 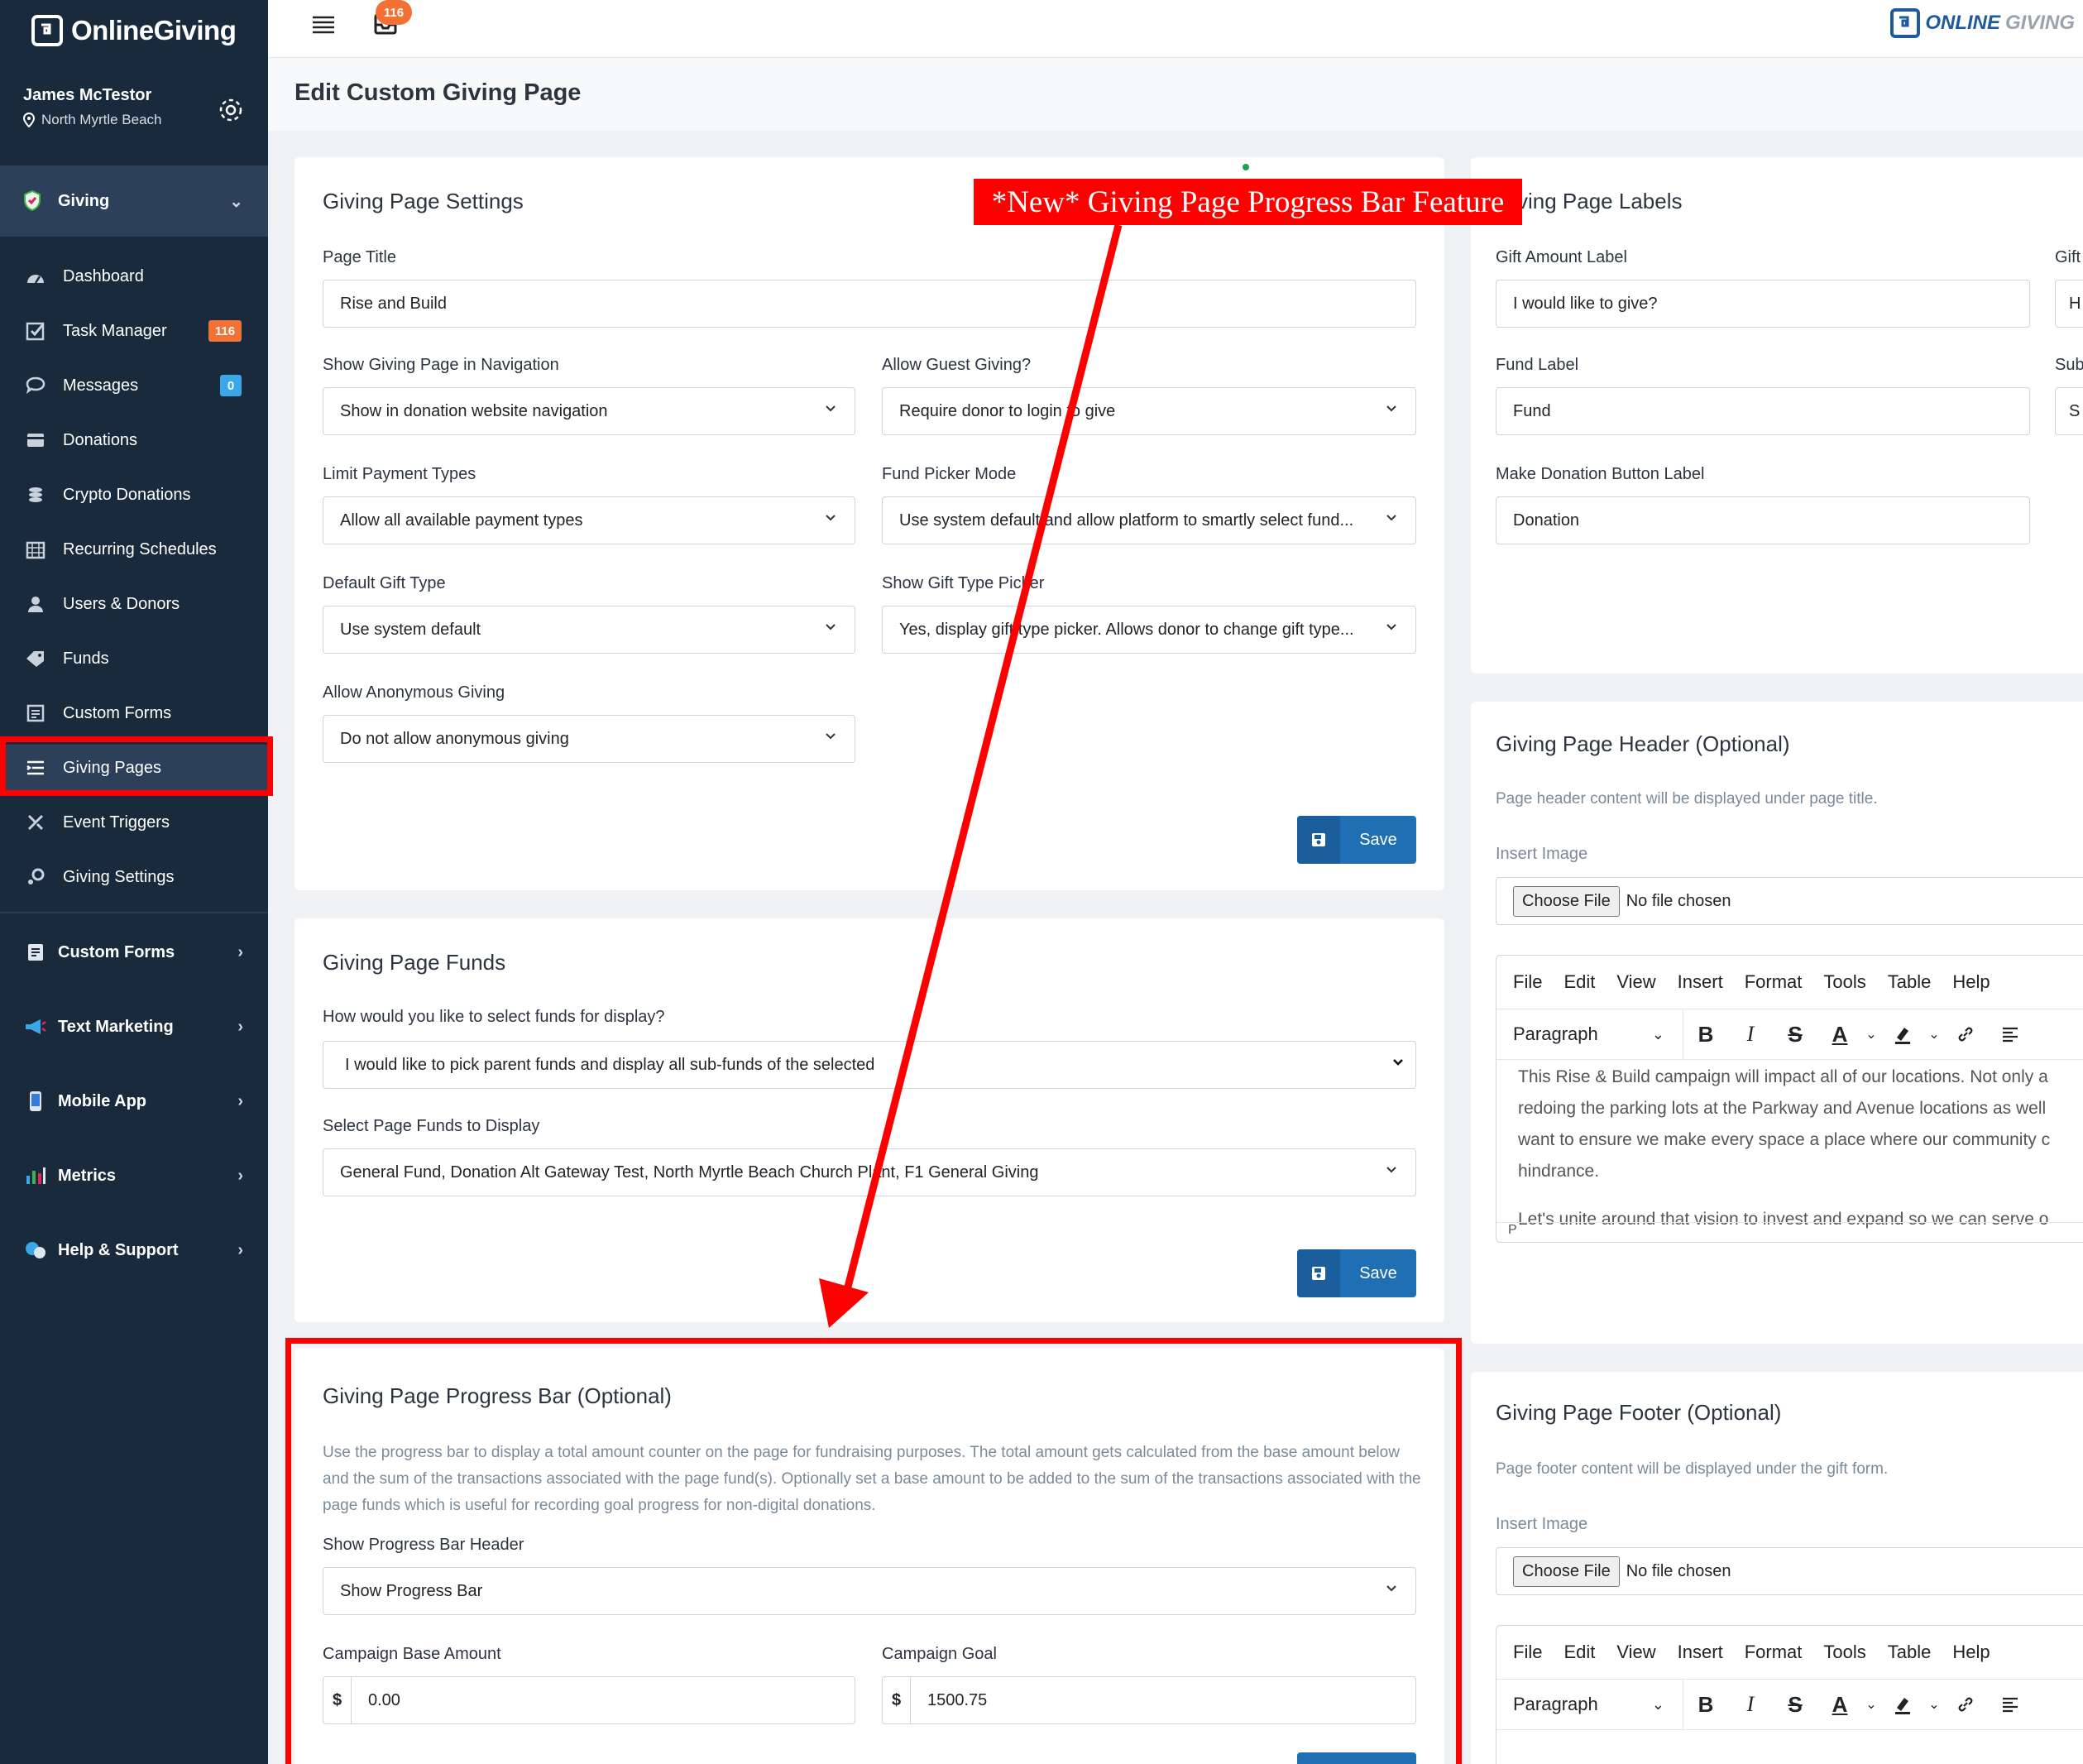 I want to click on new-feature-callout: *New* Giving Page Progress Bar Feature, so click(x=1248, y=202).